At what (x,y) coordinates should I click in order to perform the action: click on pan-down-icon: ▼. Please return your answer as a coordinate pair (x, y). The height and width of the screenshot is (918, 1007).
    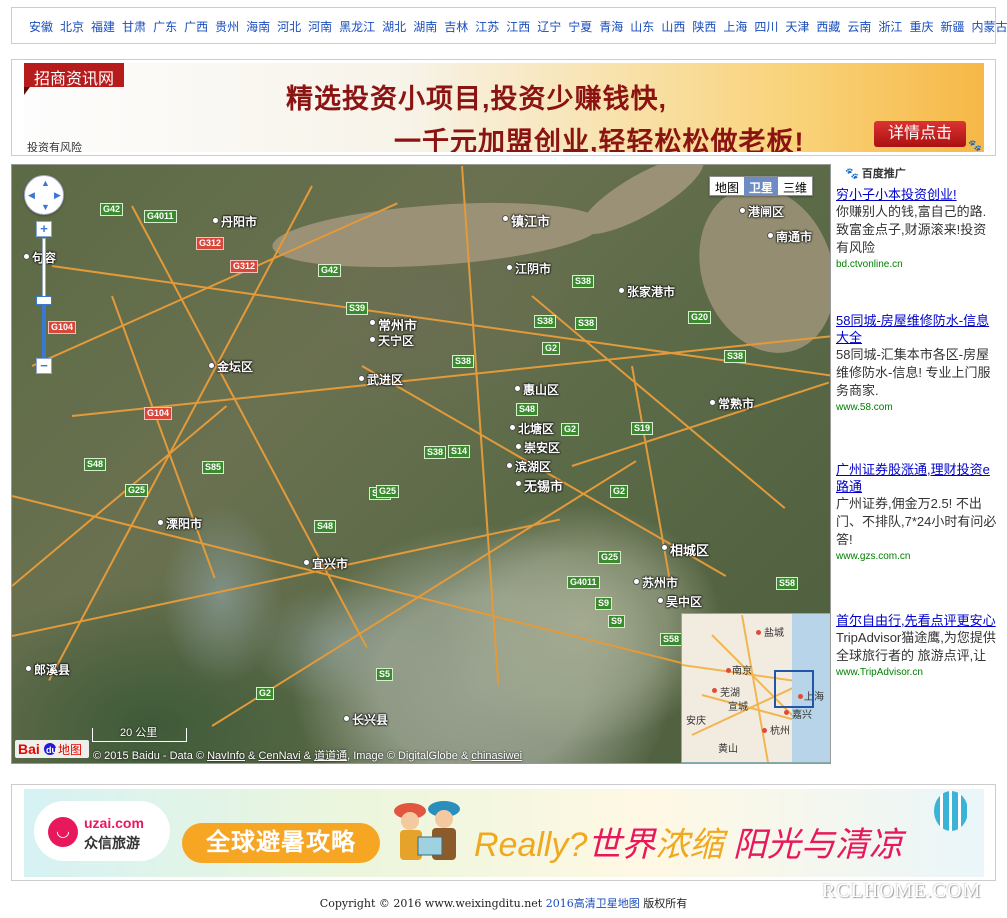
    Looking at the image, I should click on (45, 207).